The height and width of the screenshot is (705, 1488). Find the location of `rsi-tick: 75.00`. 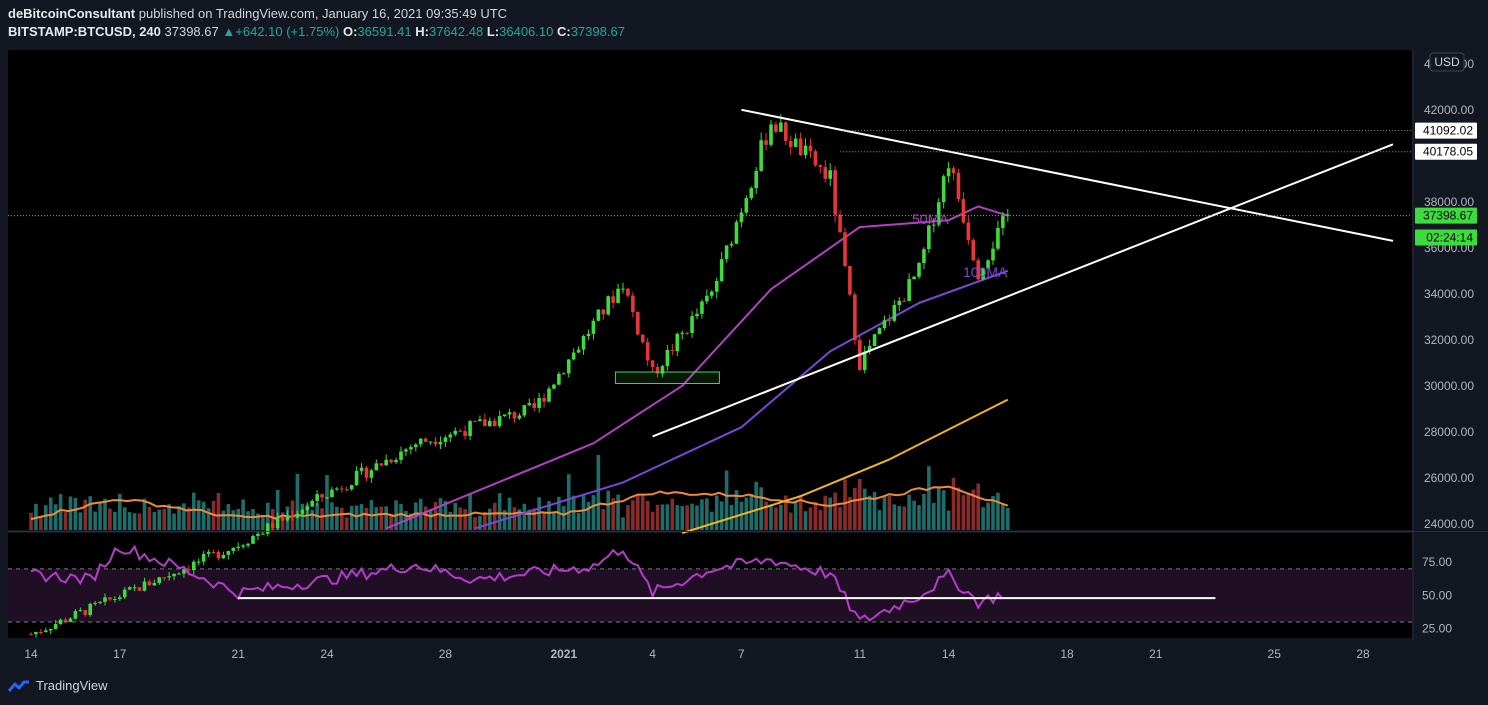

rsi-tick: 75.00 is located at coordinates (1437, 562).